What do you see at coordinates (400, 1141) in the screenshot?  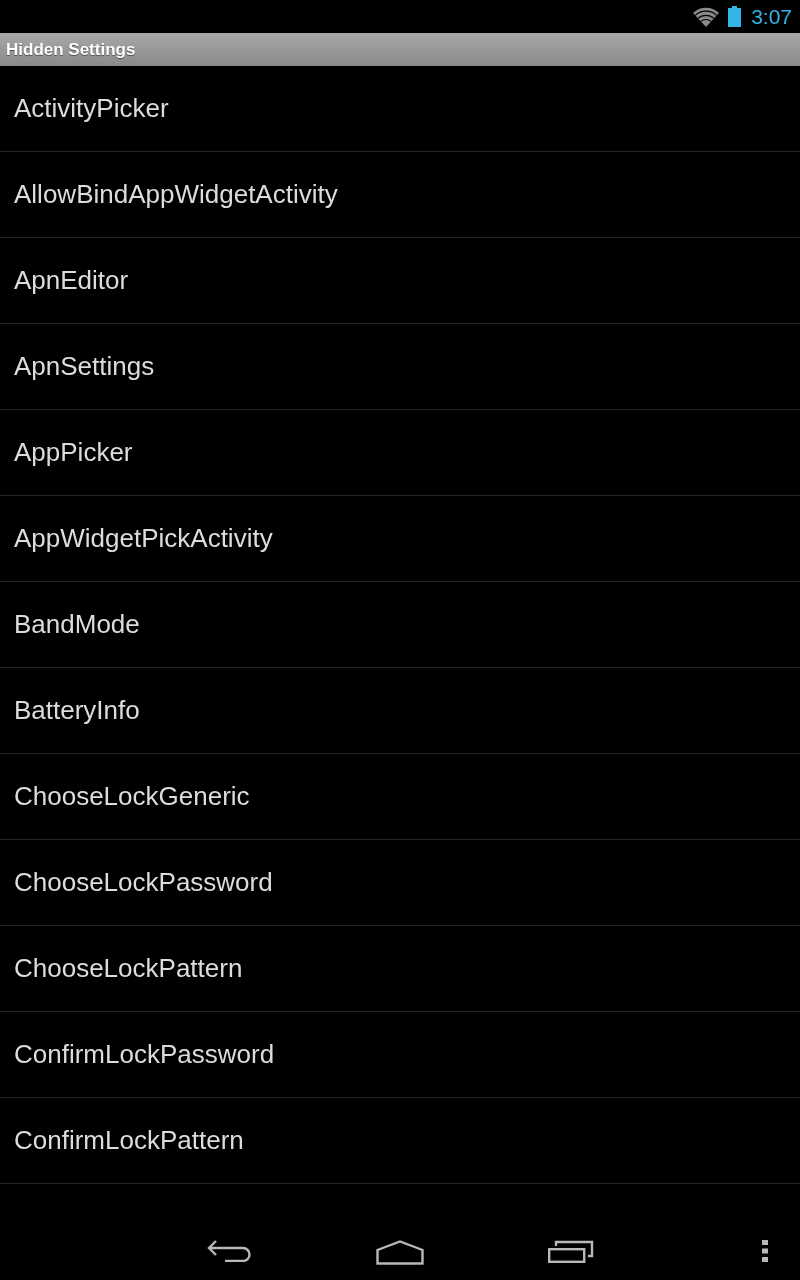 I see `settings-list-item: ConfirmLockPattern` at bounding box center [400, 1141].